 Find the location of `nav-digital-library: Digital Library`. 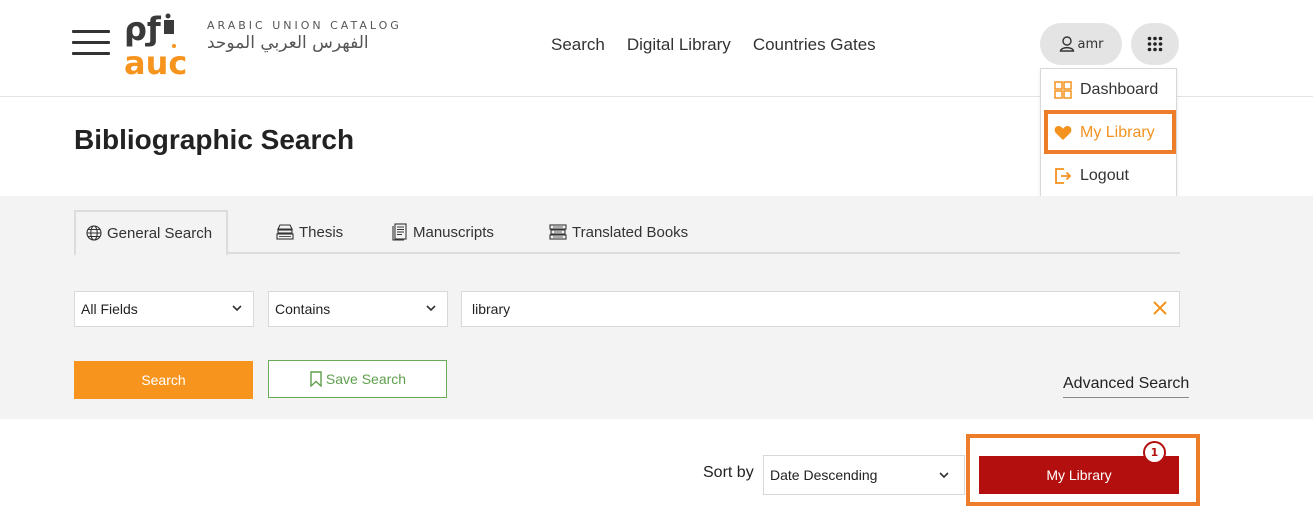

nav-digital-library: Digital Library is located at coordinates (679, 45).